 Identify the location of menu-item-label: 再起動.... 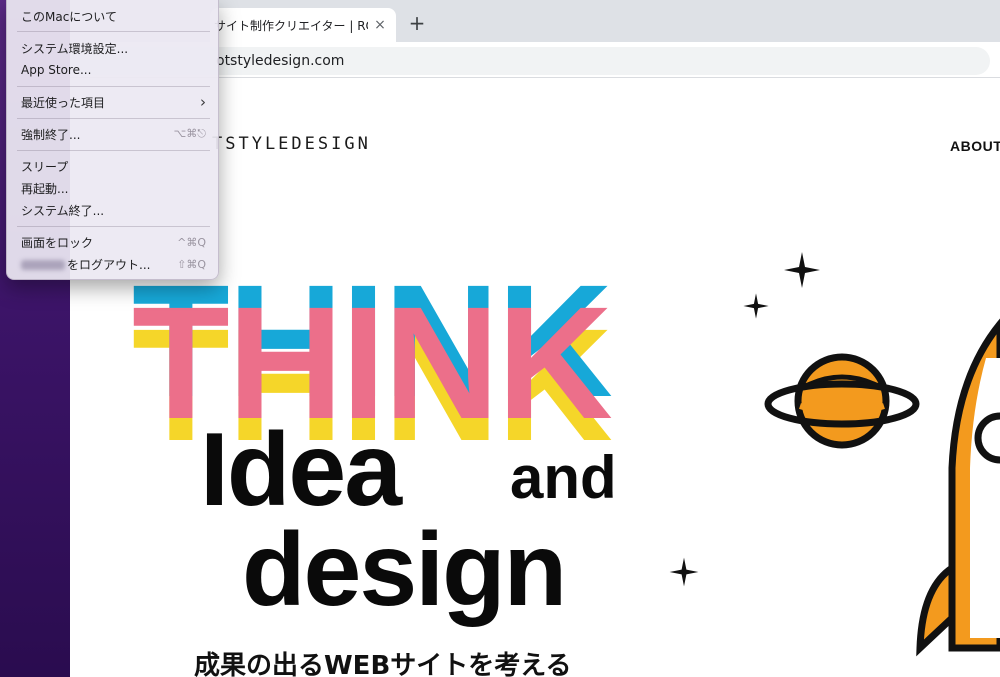
(45, 188).